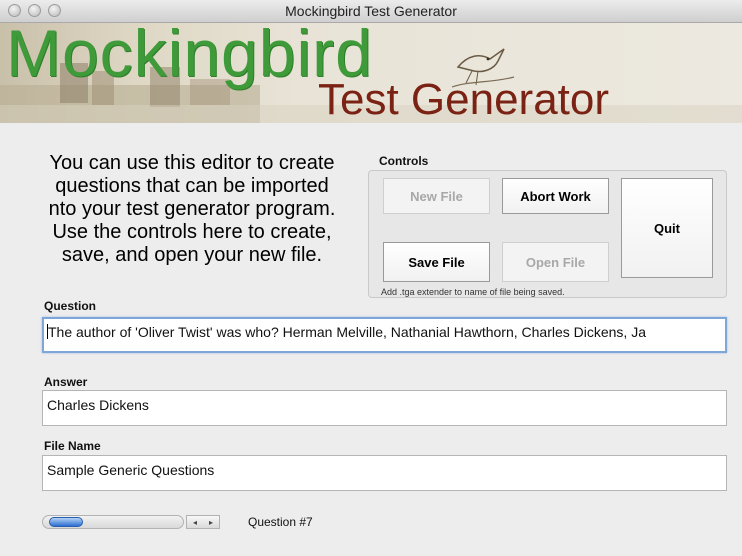  Describe the element at coordinates (436, 262) in the screenshot. I see `save-file-button: Save File` at that location.